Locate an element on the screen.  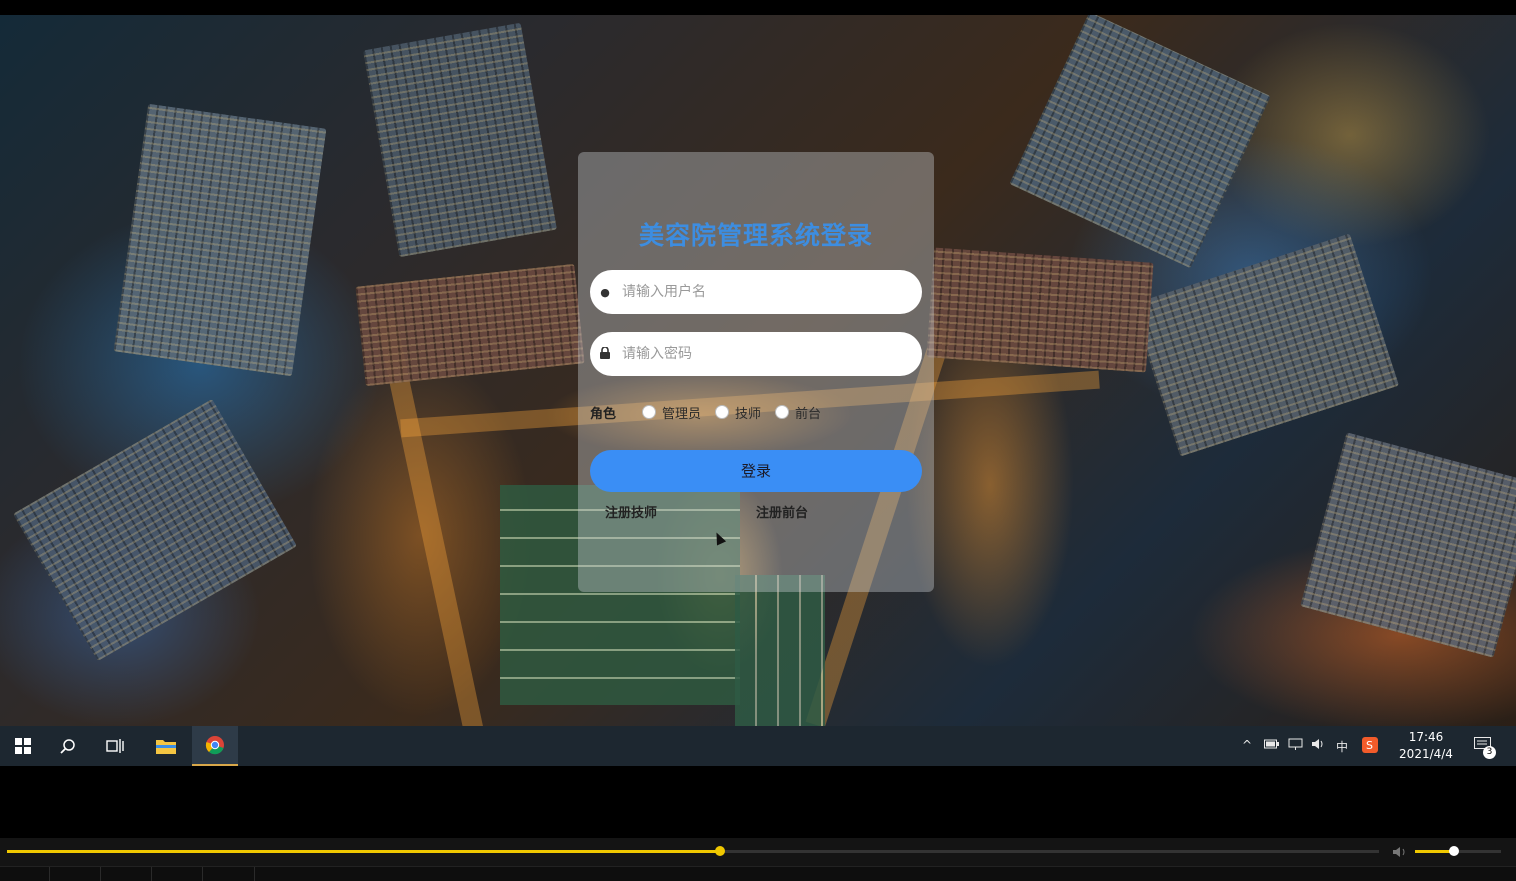
clock-date: 2021/4/4 is located at coordinates (1426, 754).